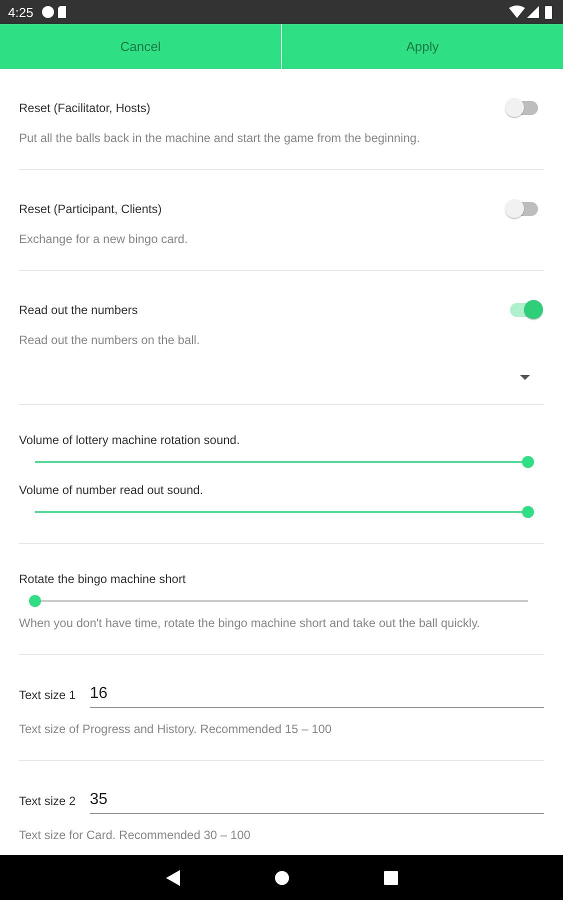  Describe the element at coordinates (130, 440) in the screenshot. I see `slider-label: Volume of lottery machine rotation sound.` at that location.